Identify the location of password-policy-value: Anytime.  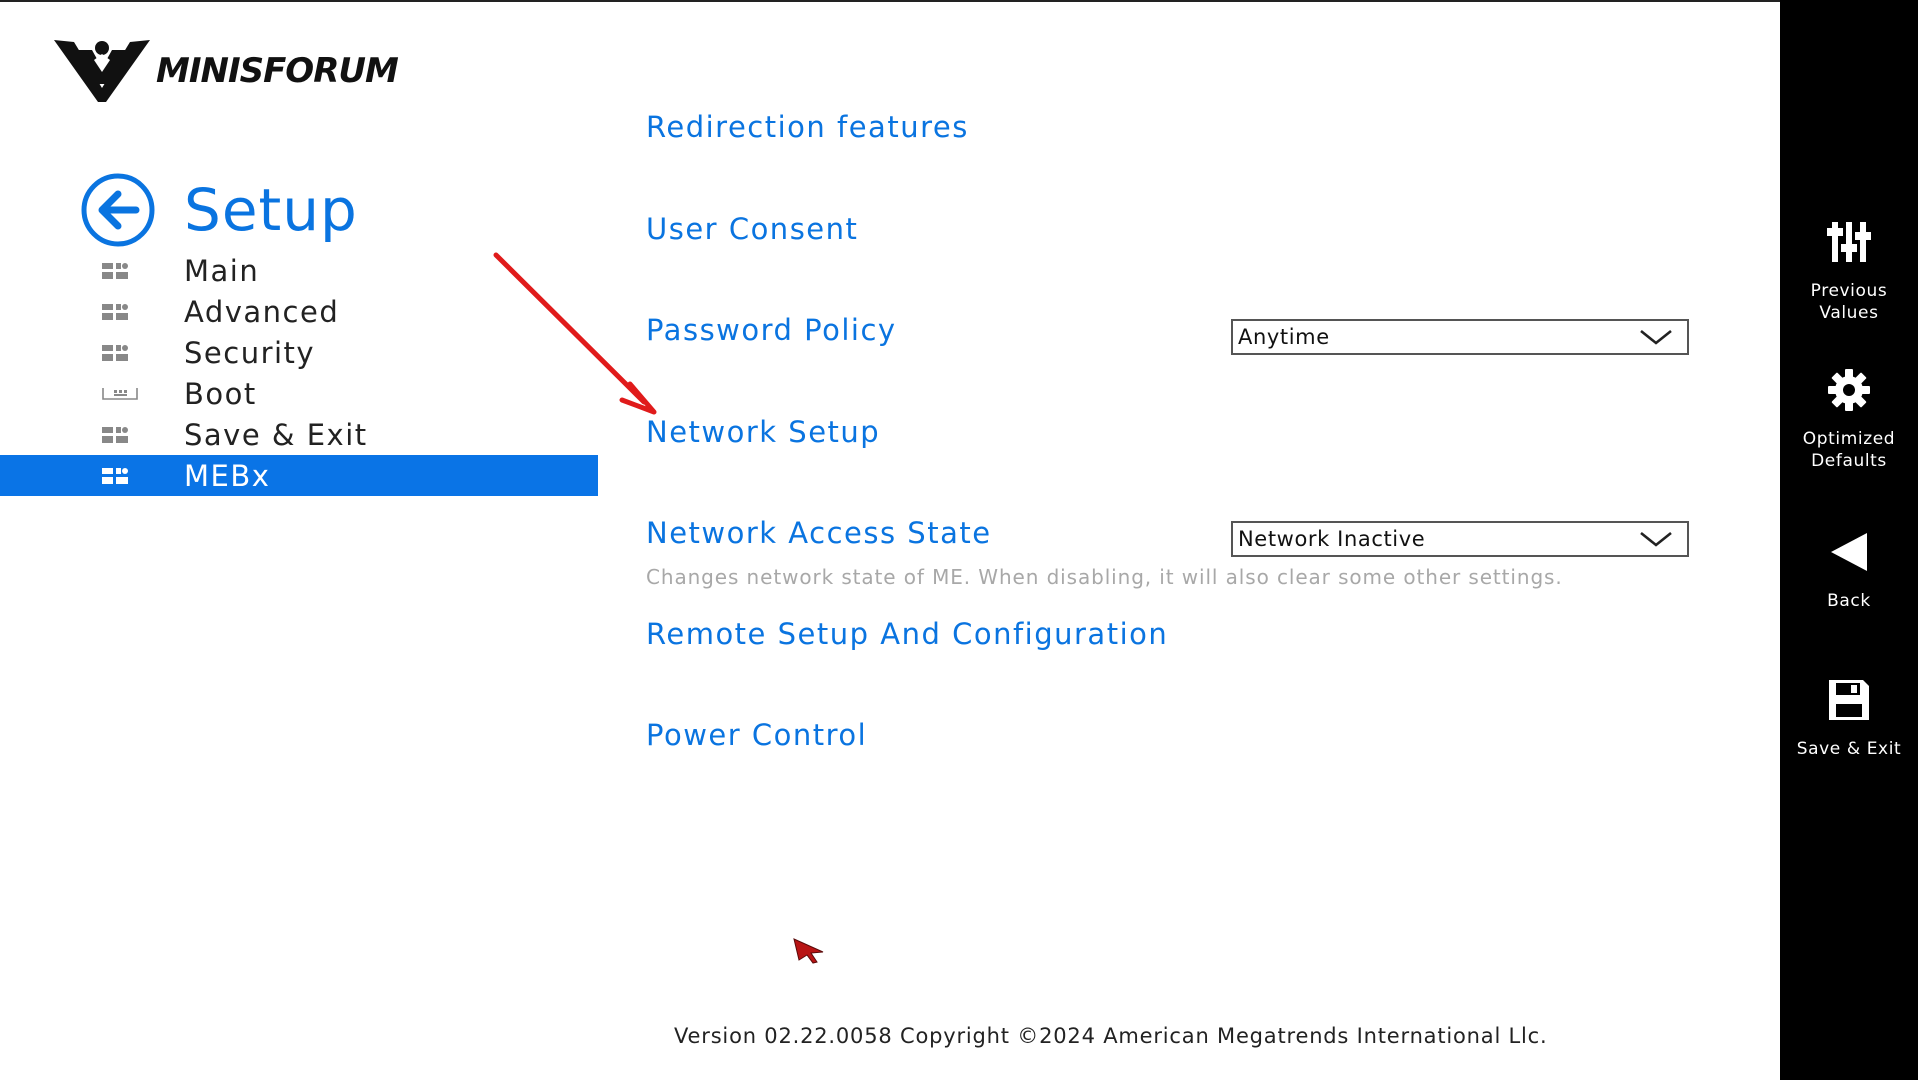
(1284, 337).